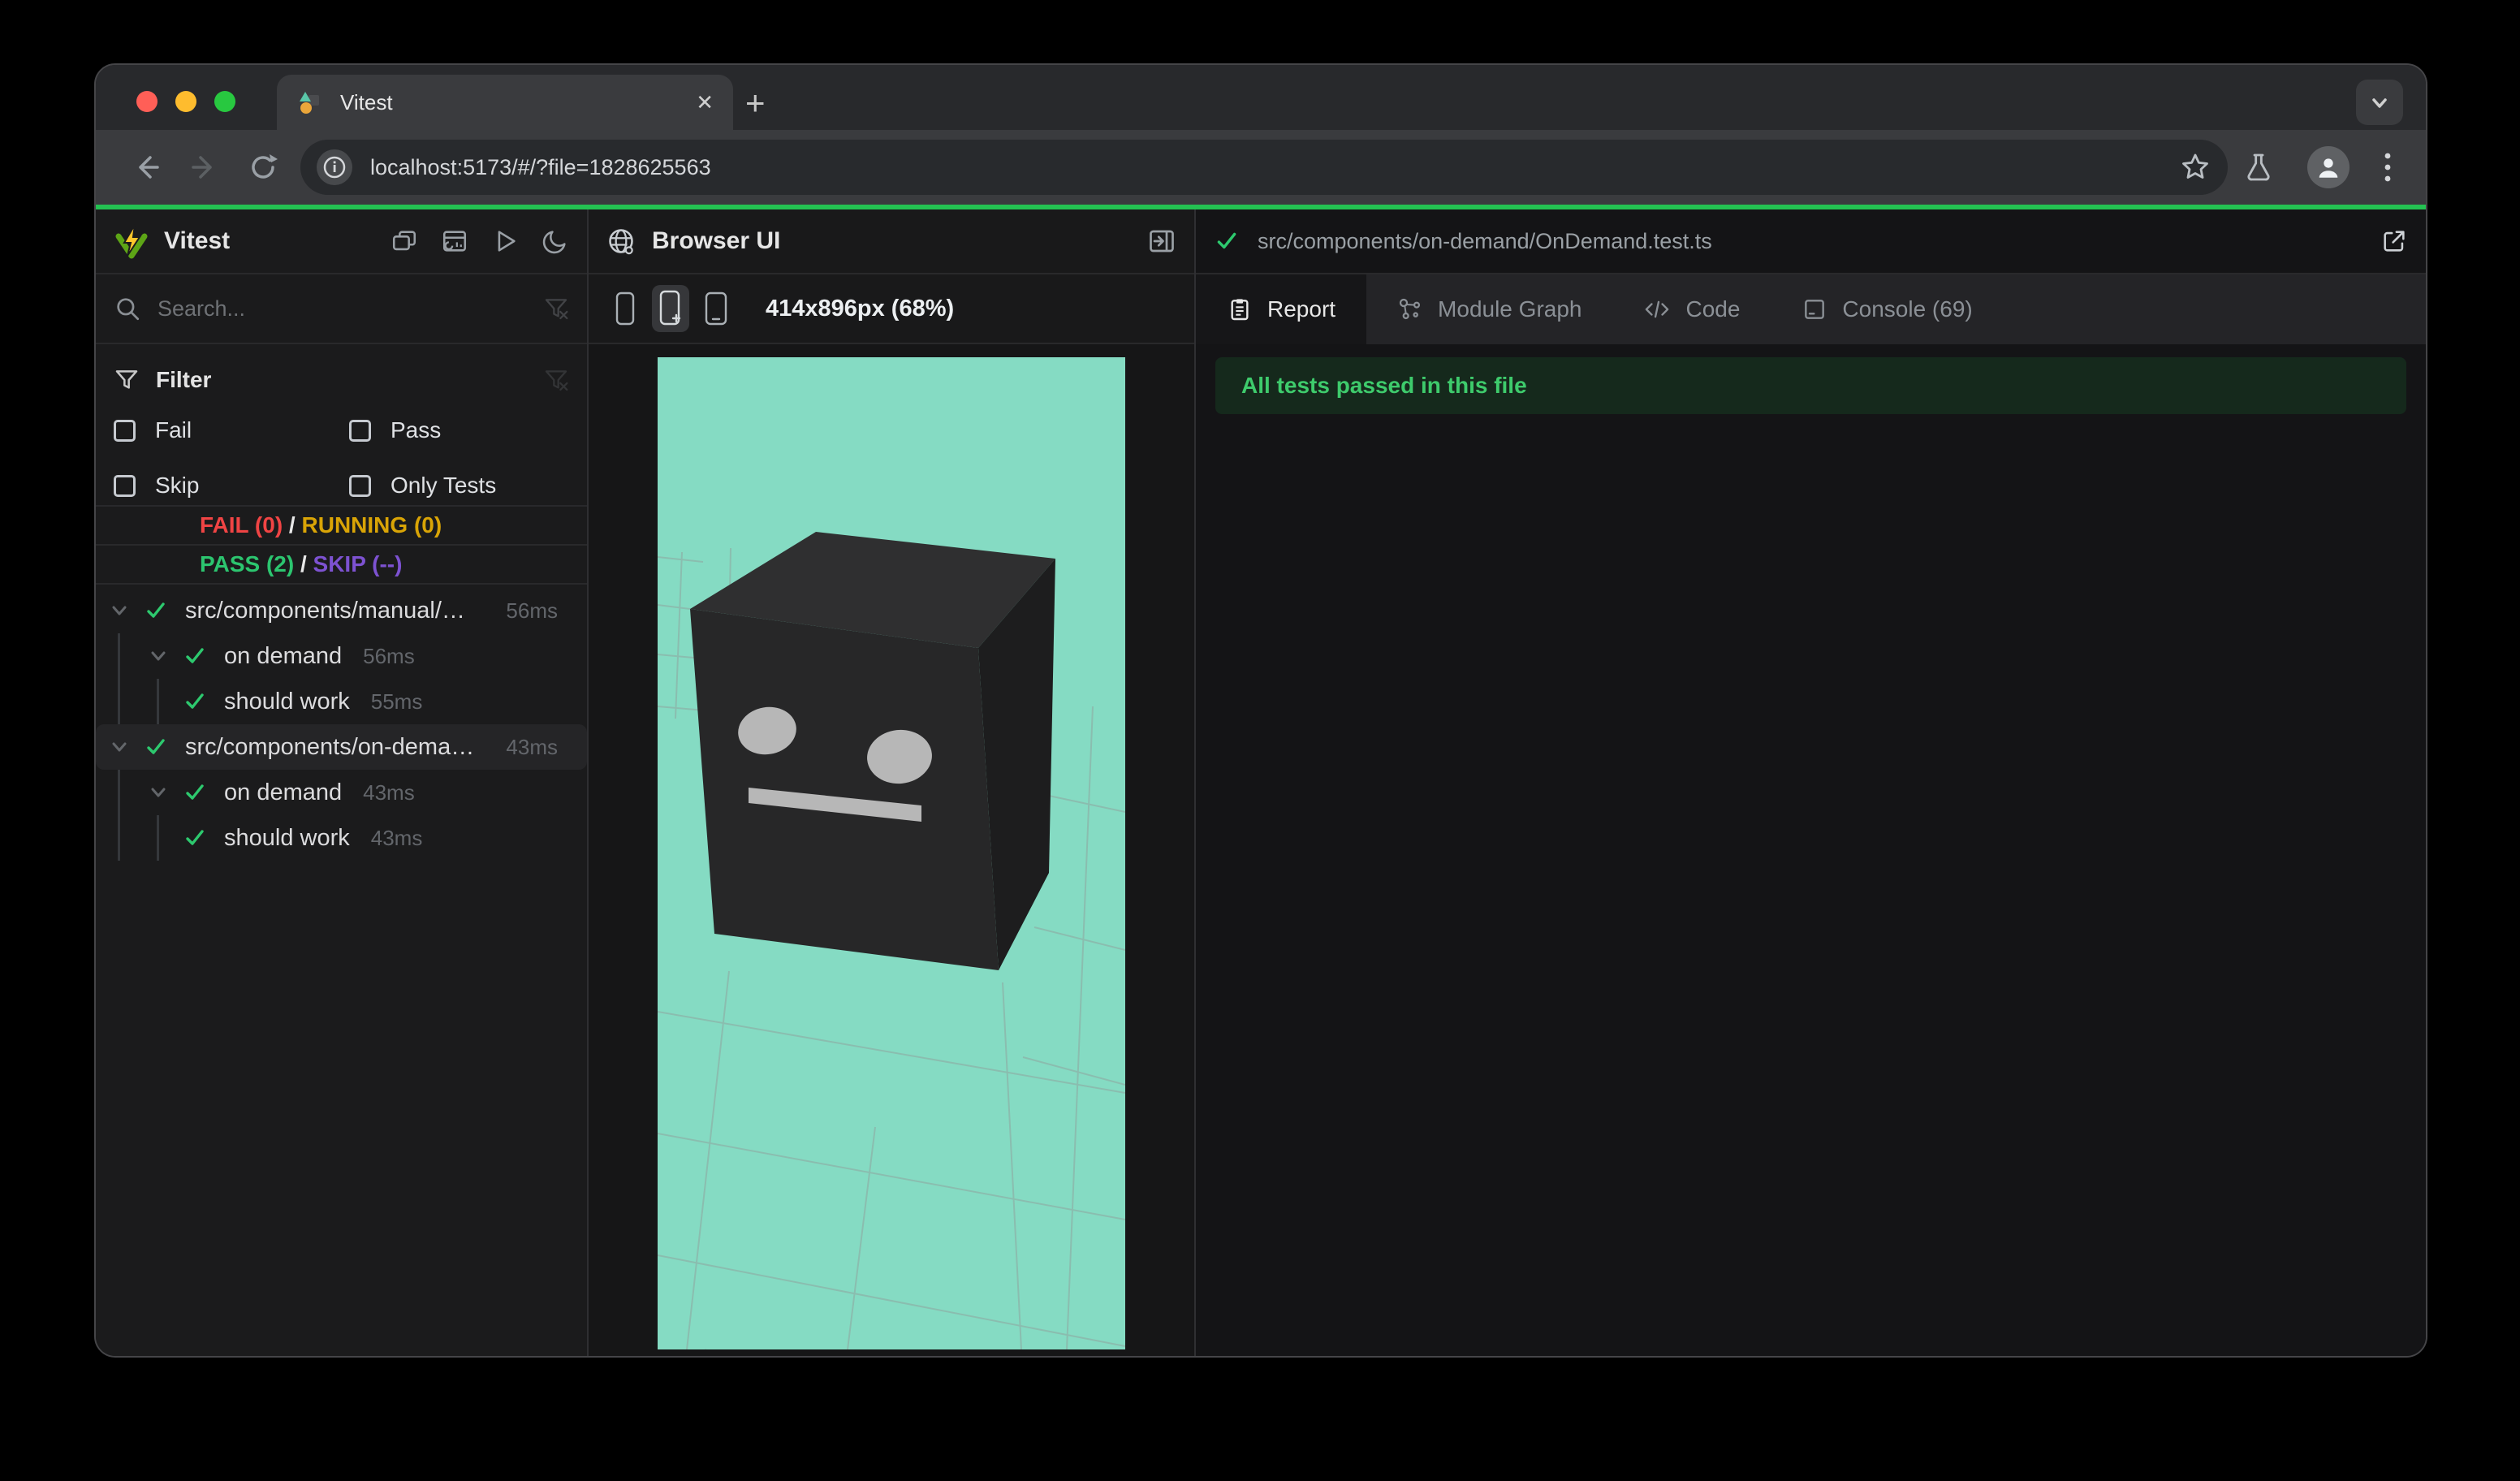 The image size is (2520, 1481). I want to click on address-bar: localhost:5173/#/?file=1828625563, so click(1264, 167).